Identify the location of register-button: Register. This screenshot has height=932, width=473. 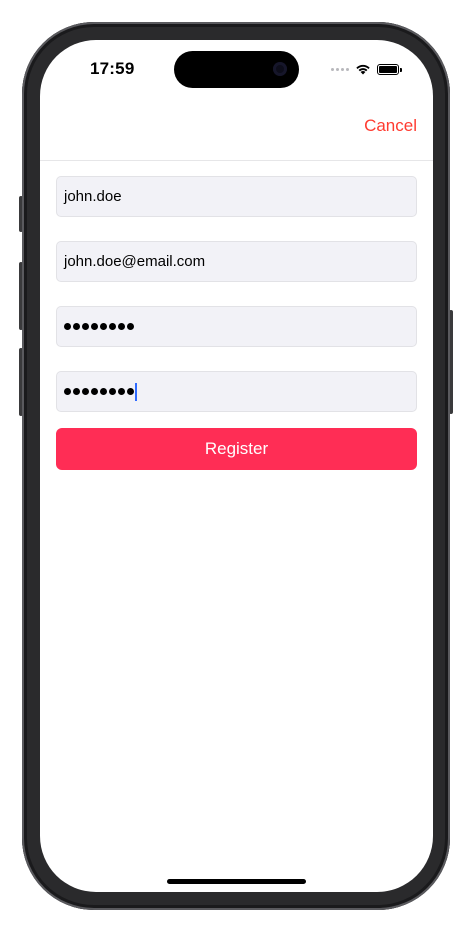
(236, 449).